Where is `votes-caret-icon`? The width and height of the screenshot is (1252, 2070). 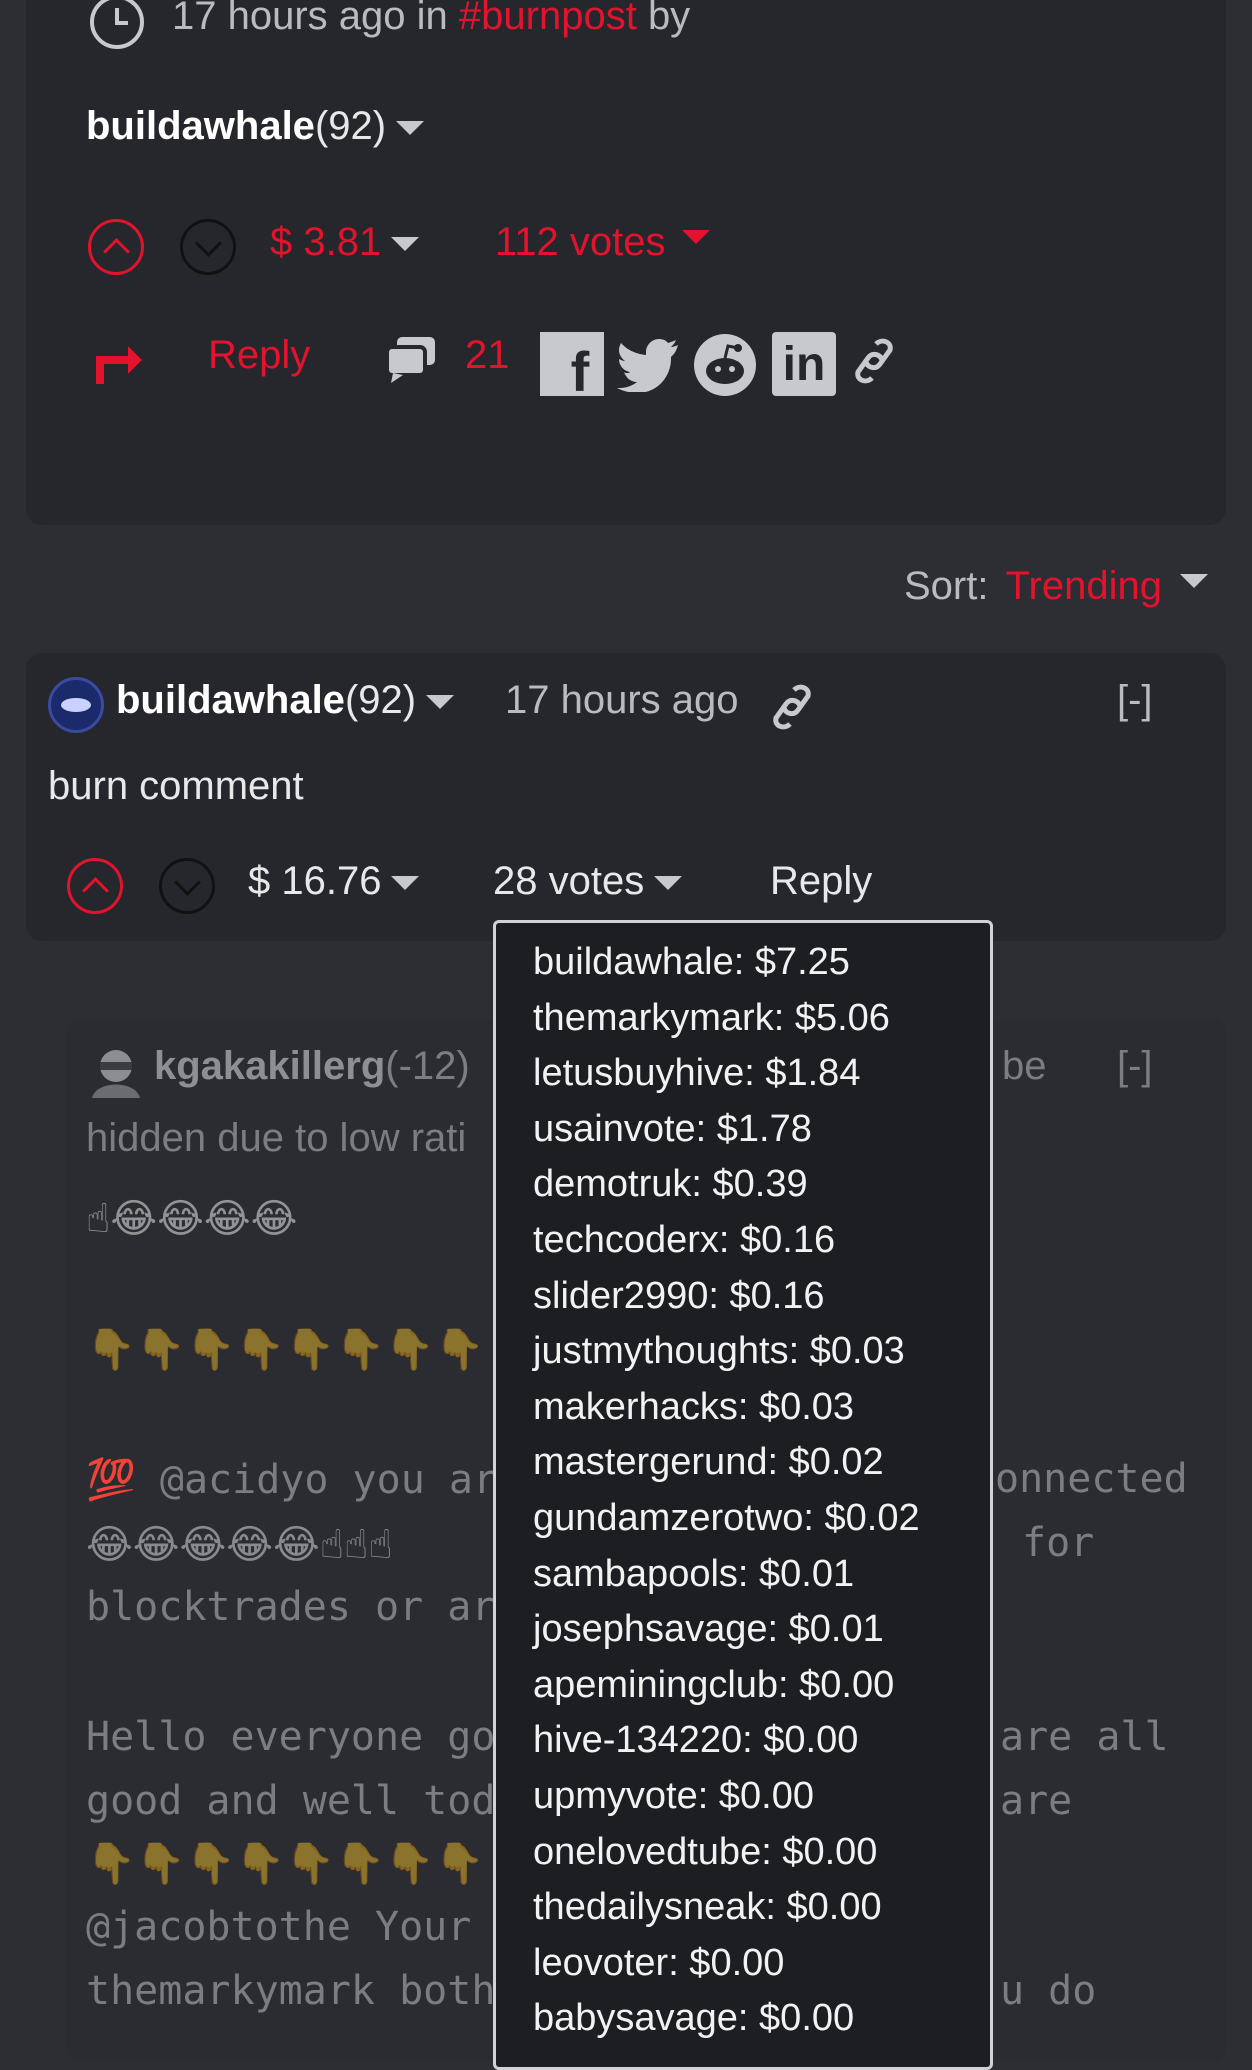 votes-caret-icon is located at coordinates (695, 237).